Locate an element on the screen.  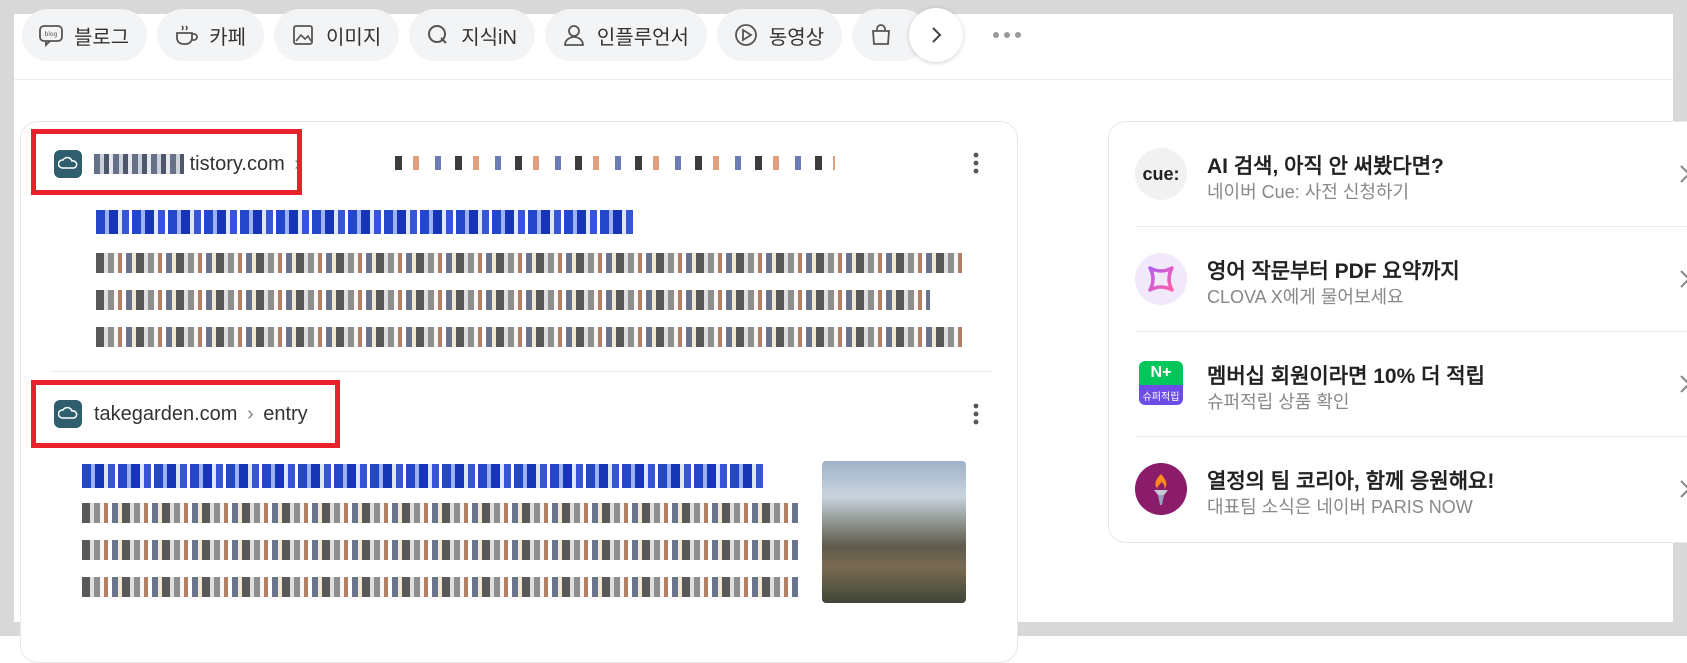
torch-icon is located at coordinates (1161, 489).